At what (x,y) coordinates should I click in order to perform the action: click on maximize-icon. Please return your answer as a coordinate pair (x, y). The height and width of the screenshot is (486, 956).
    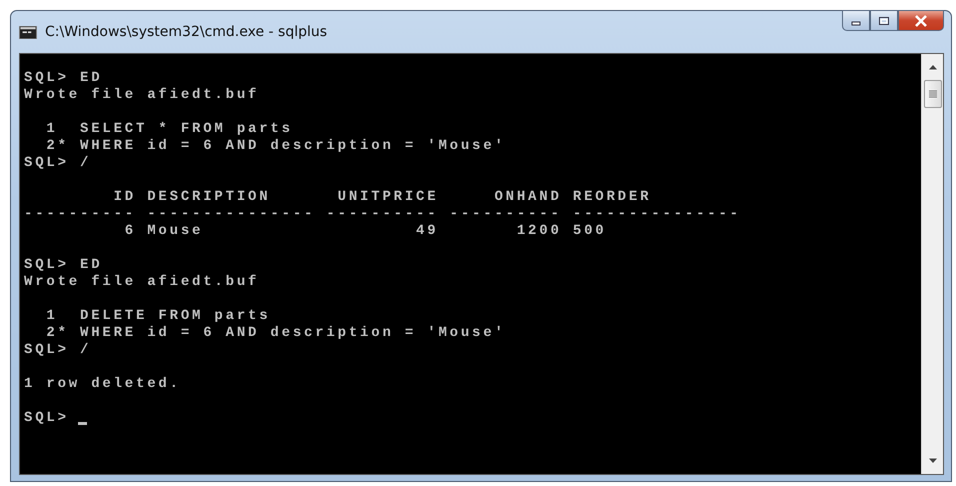
    Looking at the image, I should click on (884, 21).